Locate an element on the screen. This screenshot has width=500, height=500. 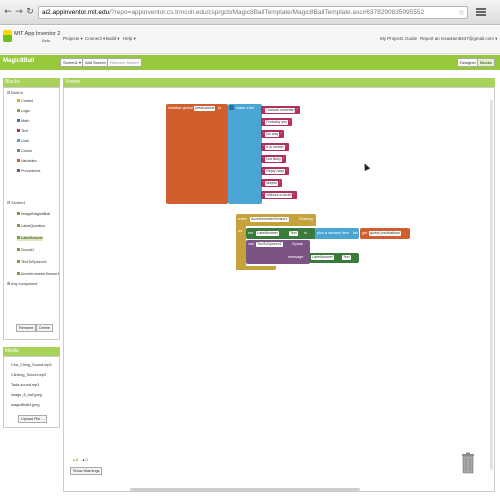
text-string-field: Without a doubt is located at coordinates (279, 196).